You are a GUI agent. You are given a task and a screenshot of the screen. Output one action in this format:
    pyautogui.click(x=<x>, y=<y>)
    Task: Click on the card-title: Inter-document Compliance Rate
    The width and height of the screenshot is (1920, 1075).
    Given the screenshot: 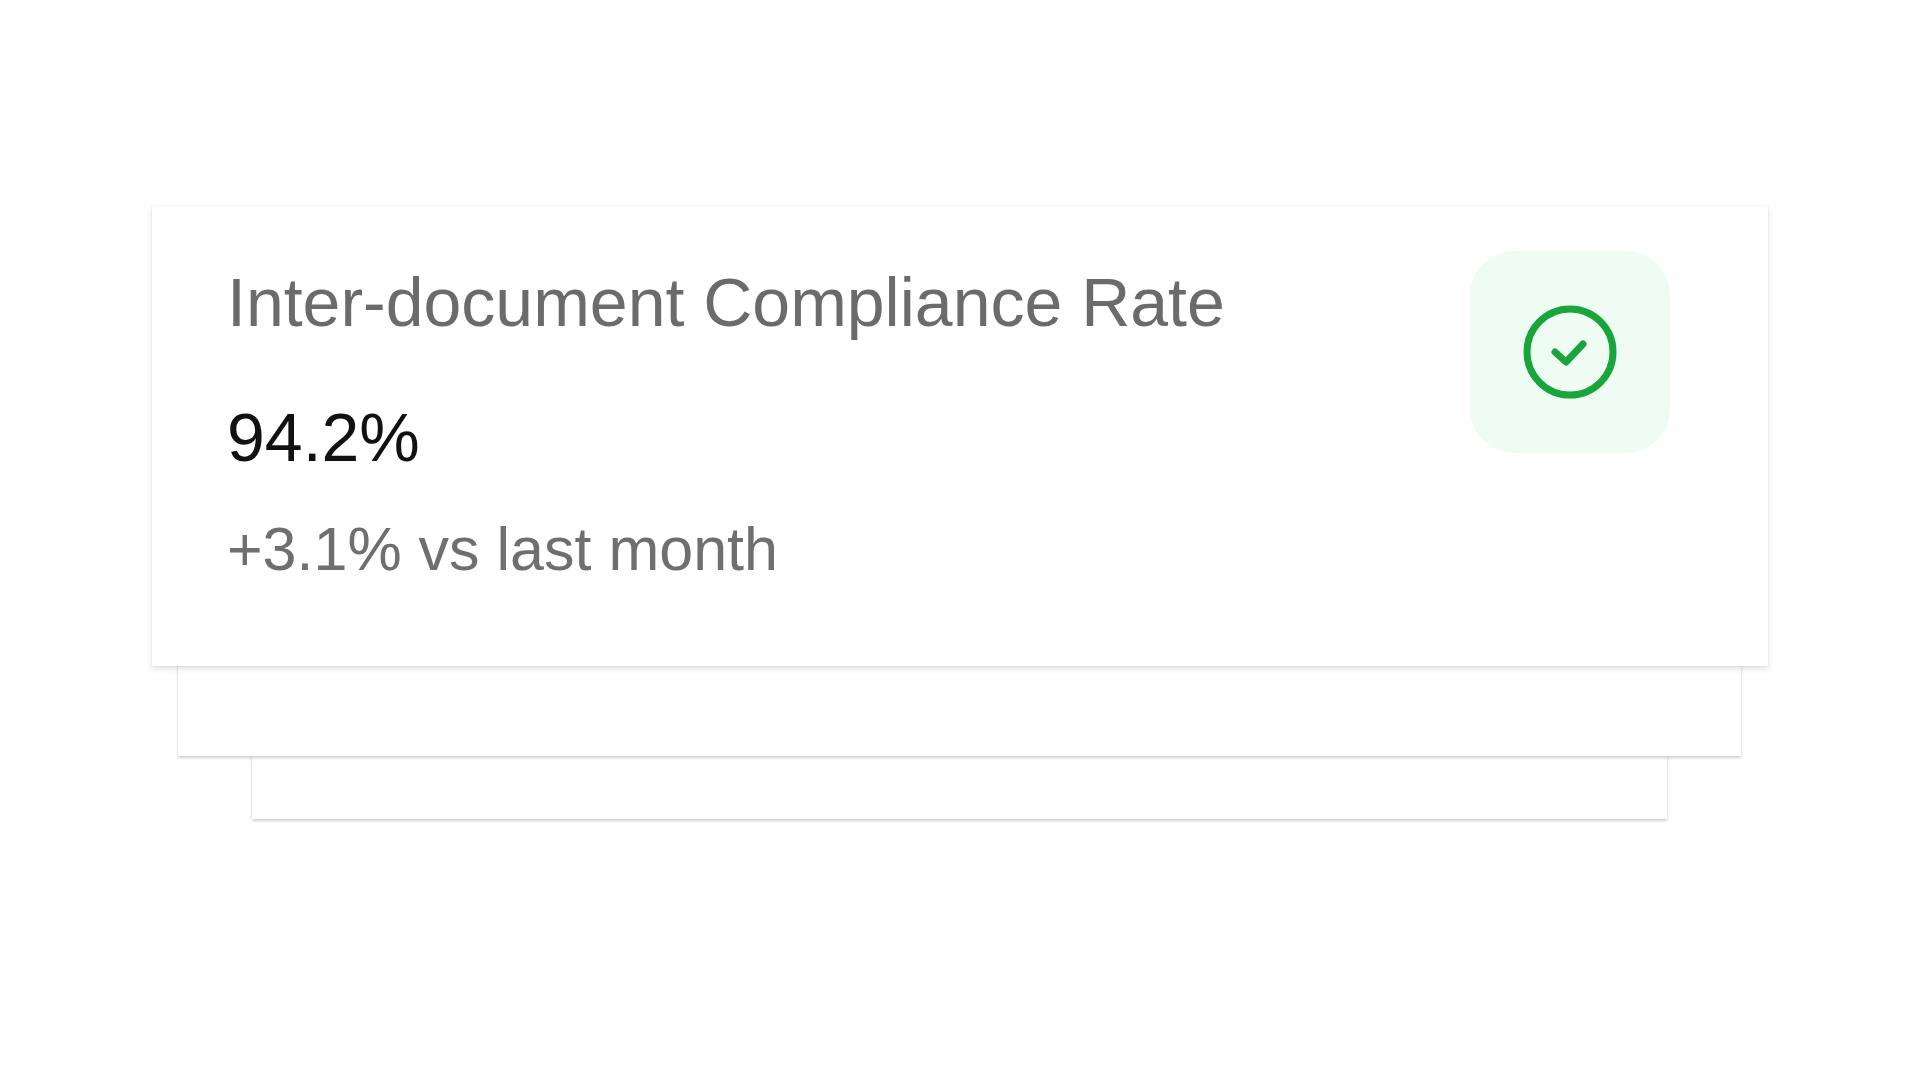 What is the action you would take?
    pyautogui.click(x=726, y=302)
    